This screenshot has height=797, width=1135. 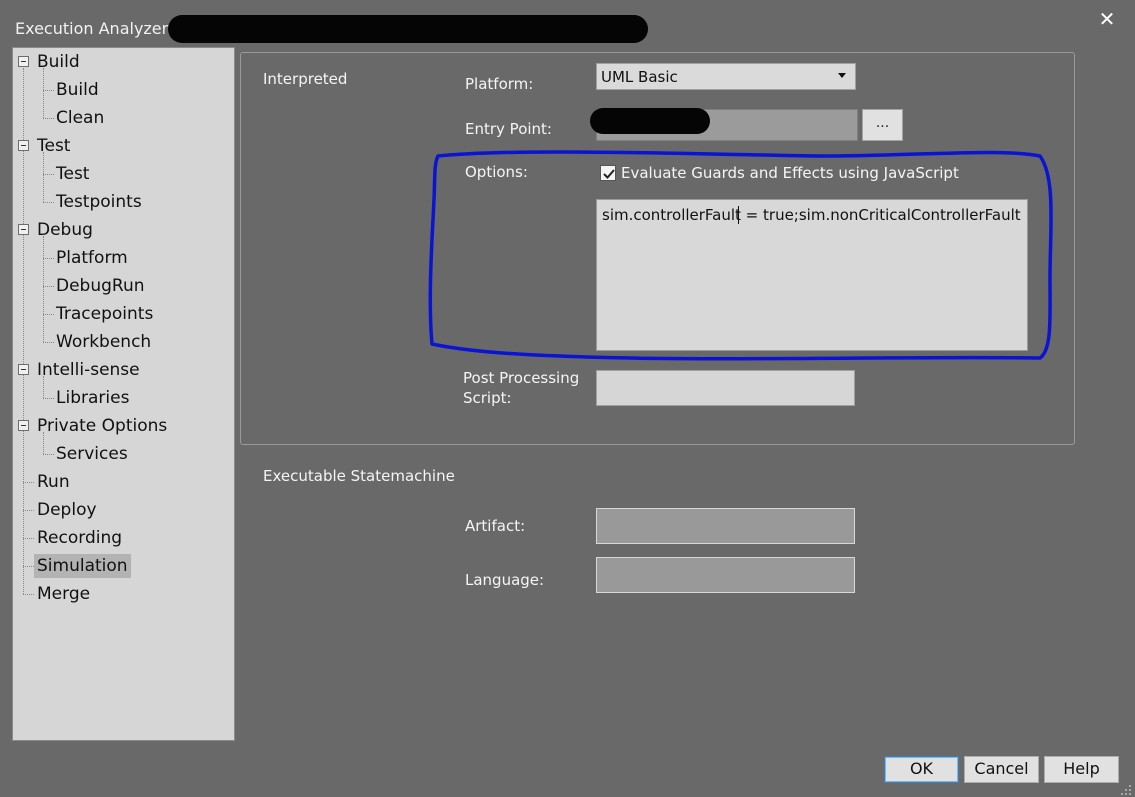 I want to click on tree-item-services: Services, so click(x=92, y=454).